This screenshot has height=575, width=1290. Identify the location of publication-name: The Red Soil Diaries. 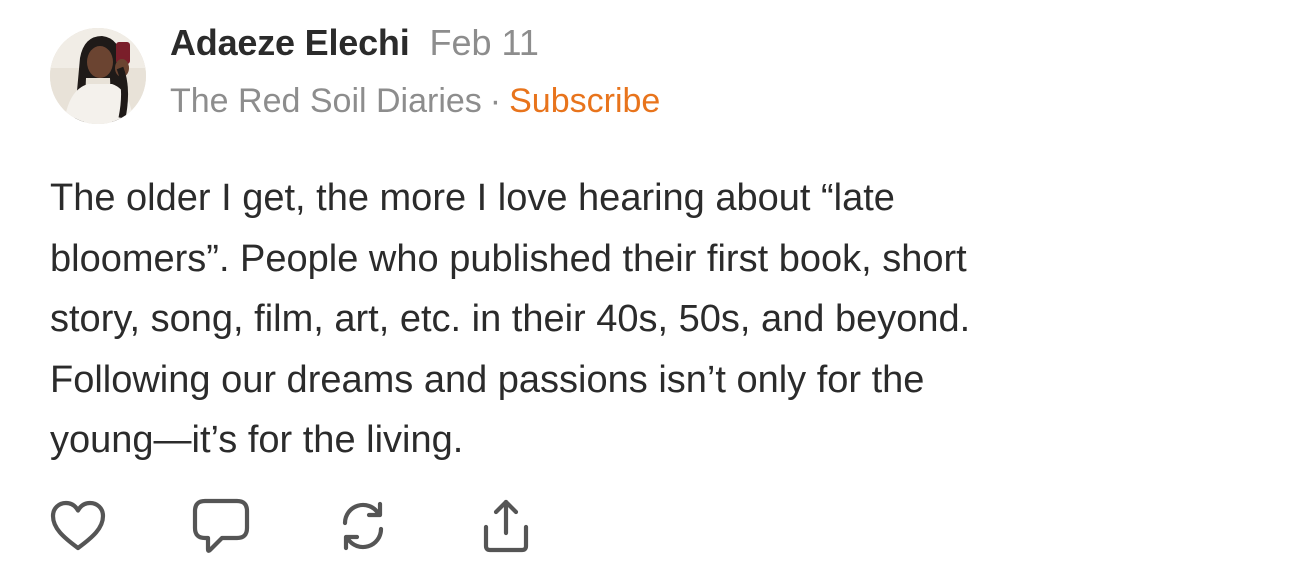
(326, 101).